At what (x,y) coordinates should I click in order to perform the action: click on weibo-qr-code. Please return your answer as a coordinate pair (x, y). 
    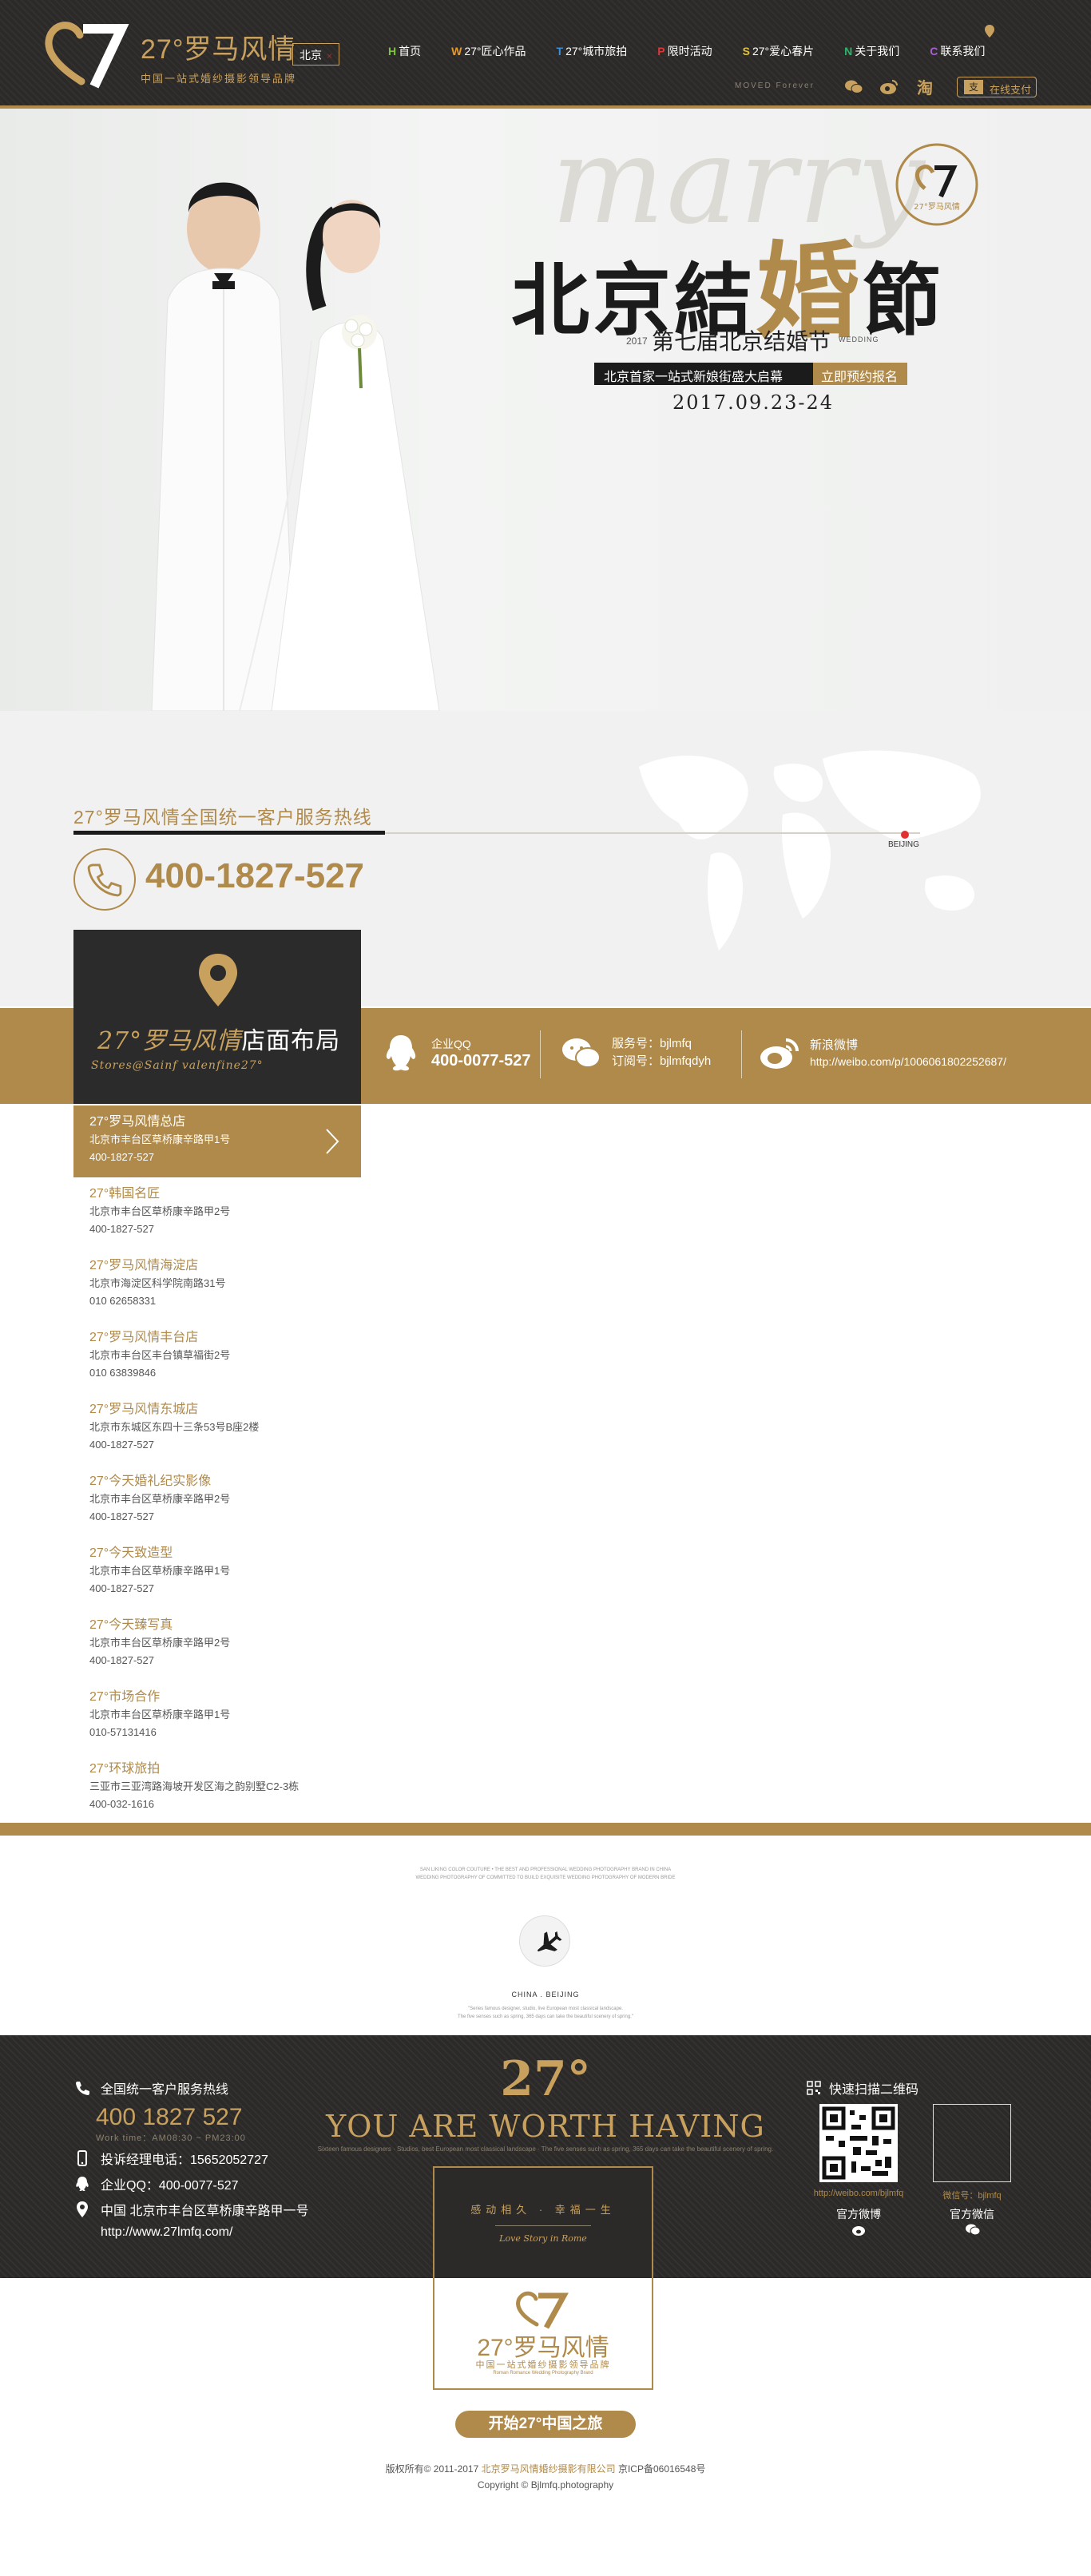
    Looking at the image, I should click on (858, 2143).